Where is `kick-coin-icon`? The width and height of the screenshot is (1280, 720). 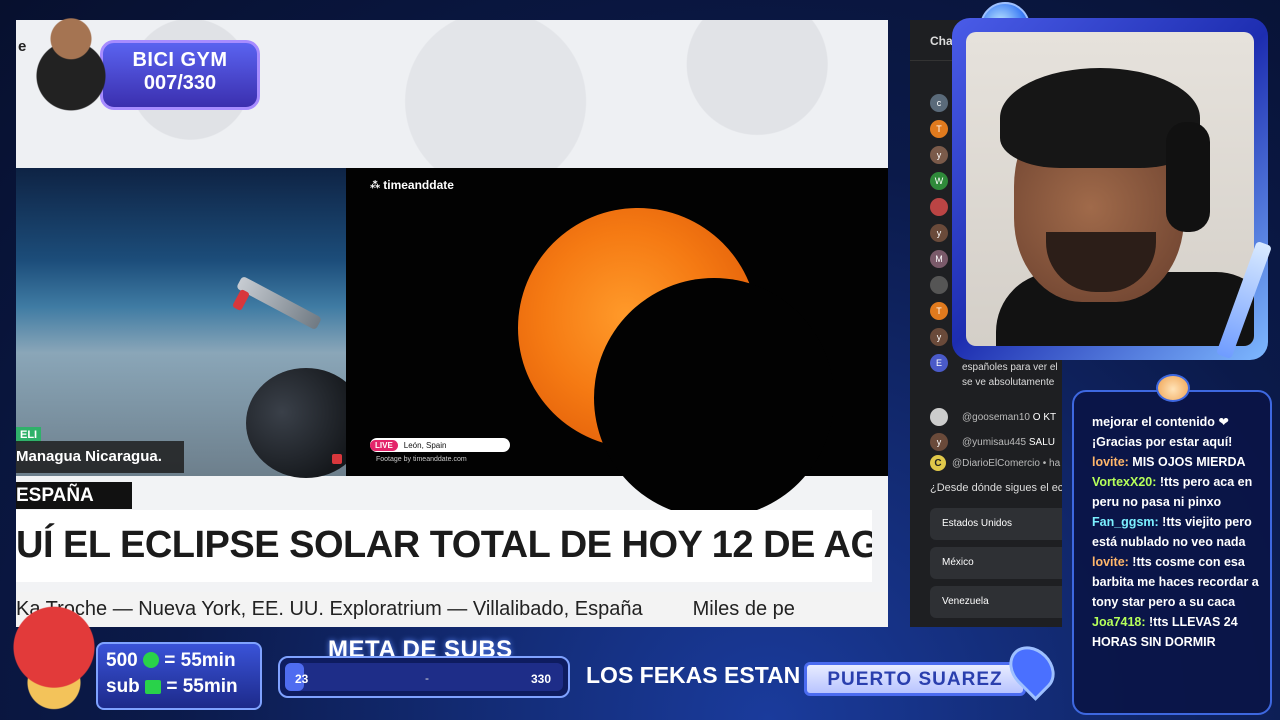 kick-coin-icon is located at coordinates (150, 660).